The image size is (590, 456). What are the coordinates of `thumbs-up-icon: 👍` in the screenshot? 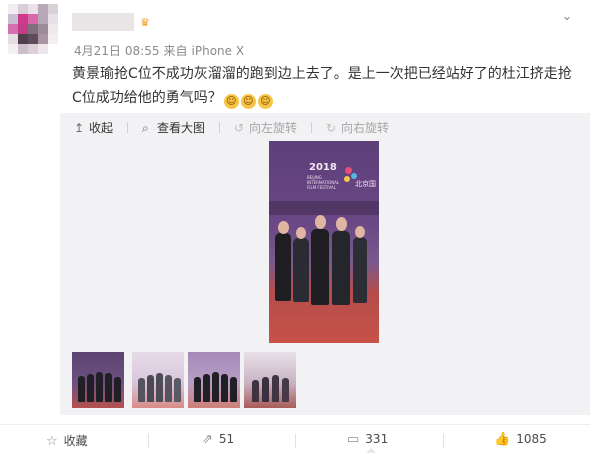 It's located at (502, 439).